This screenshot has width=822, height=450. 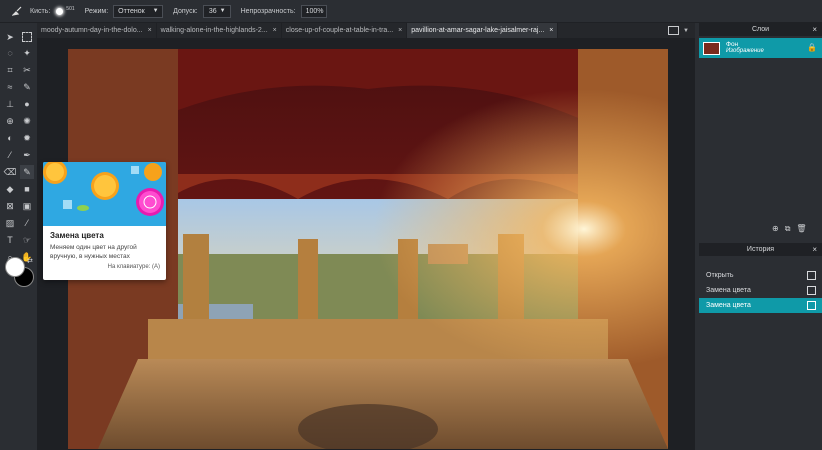 I want to click on layer-thumbnail, so click(x=711, y=48).